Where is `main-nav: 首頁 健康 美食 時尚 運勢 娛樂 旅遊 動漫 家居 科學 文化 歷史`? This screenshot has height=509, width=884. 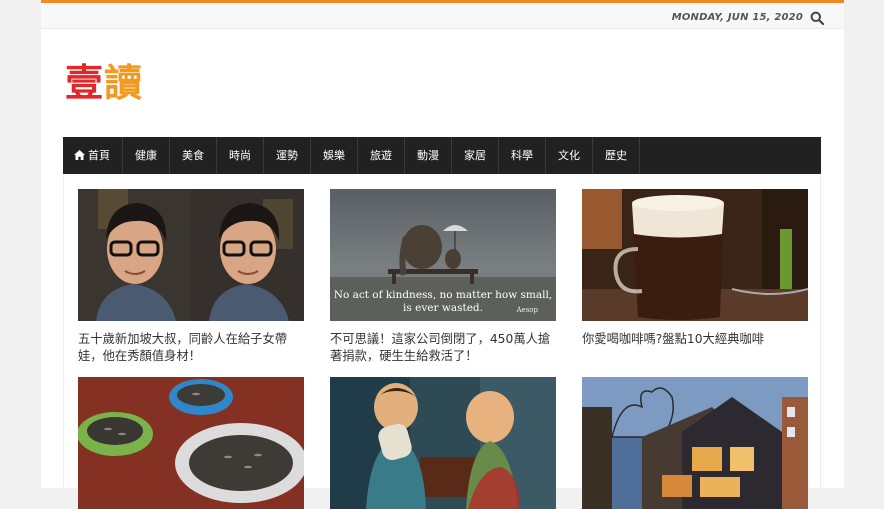 main-nav: 首頁 健康 美食 時尚 運勢 娛樂 旅遊 動漫 家居 科學 文化 歷史 is located at coordinates (442, 155).